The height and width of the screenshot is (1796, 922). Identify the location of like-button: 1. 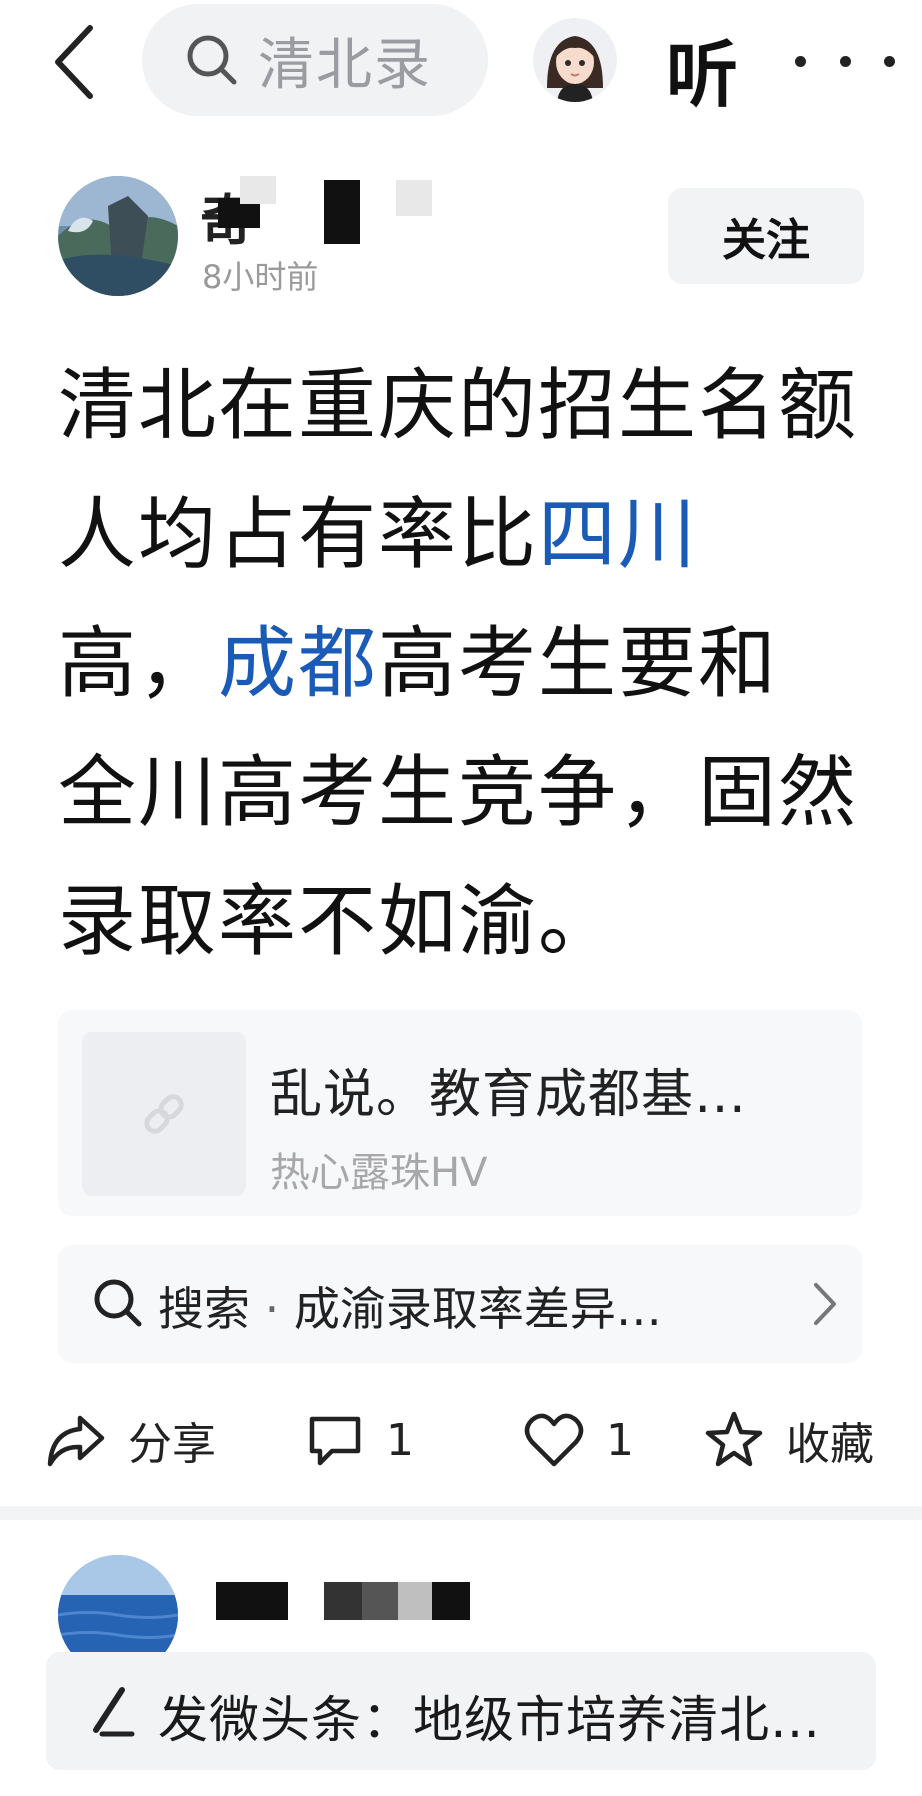
(579, 1440).